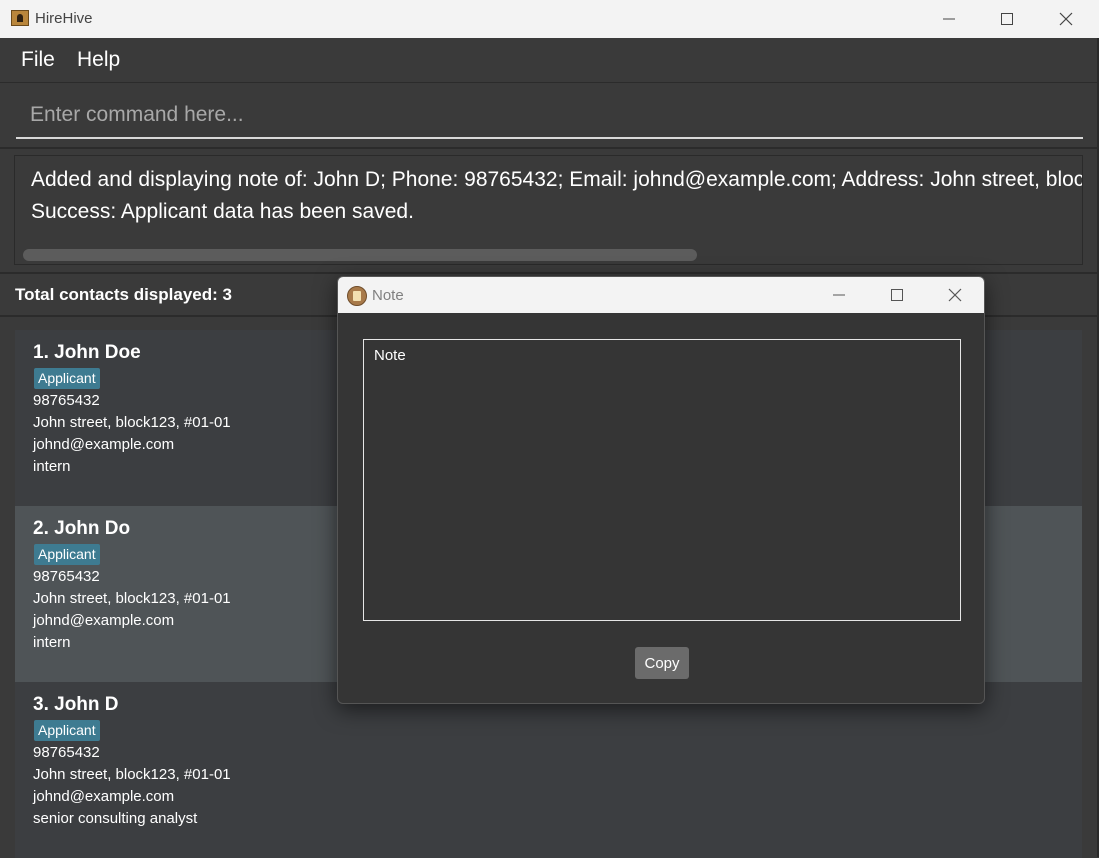  Describe the element at coordinates (64, 18) in the screenshot. I see `window-title: HireHive` at that location.